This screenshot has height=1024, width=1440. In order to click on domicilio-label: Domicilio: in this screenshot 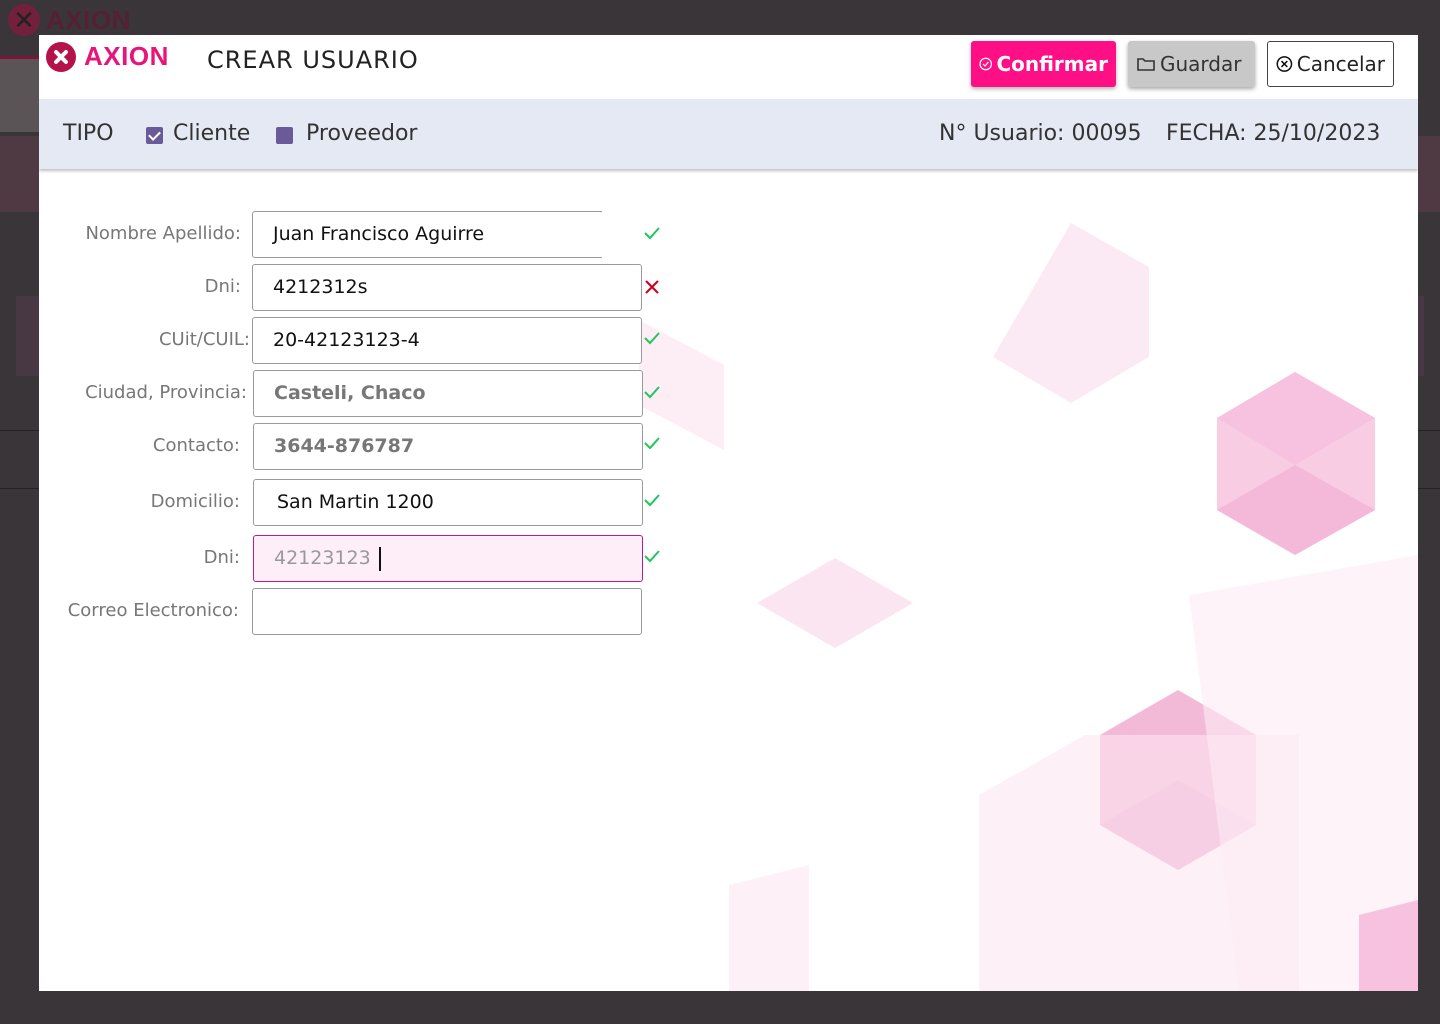, I will do `click(195, 501)`.